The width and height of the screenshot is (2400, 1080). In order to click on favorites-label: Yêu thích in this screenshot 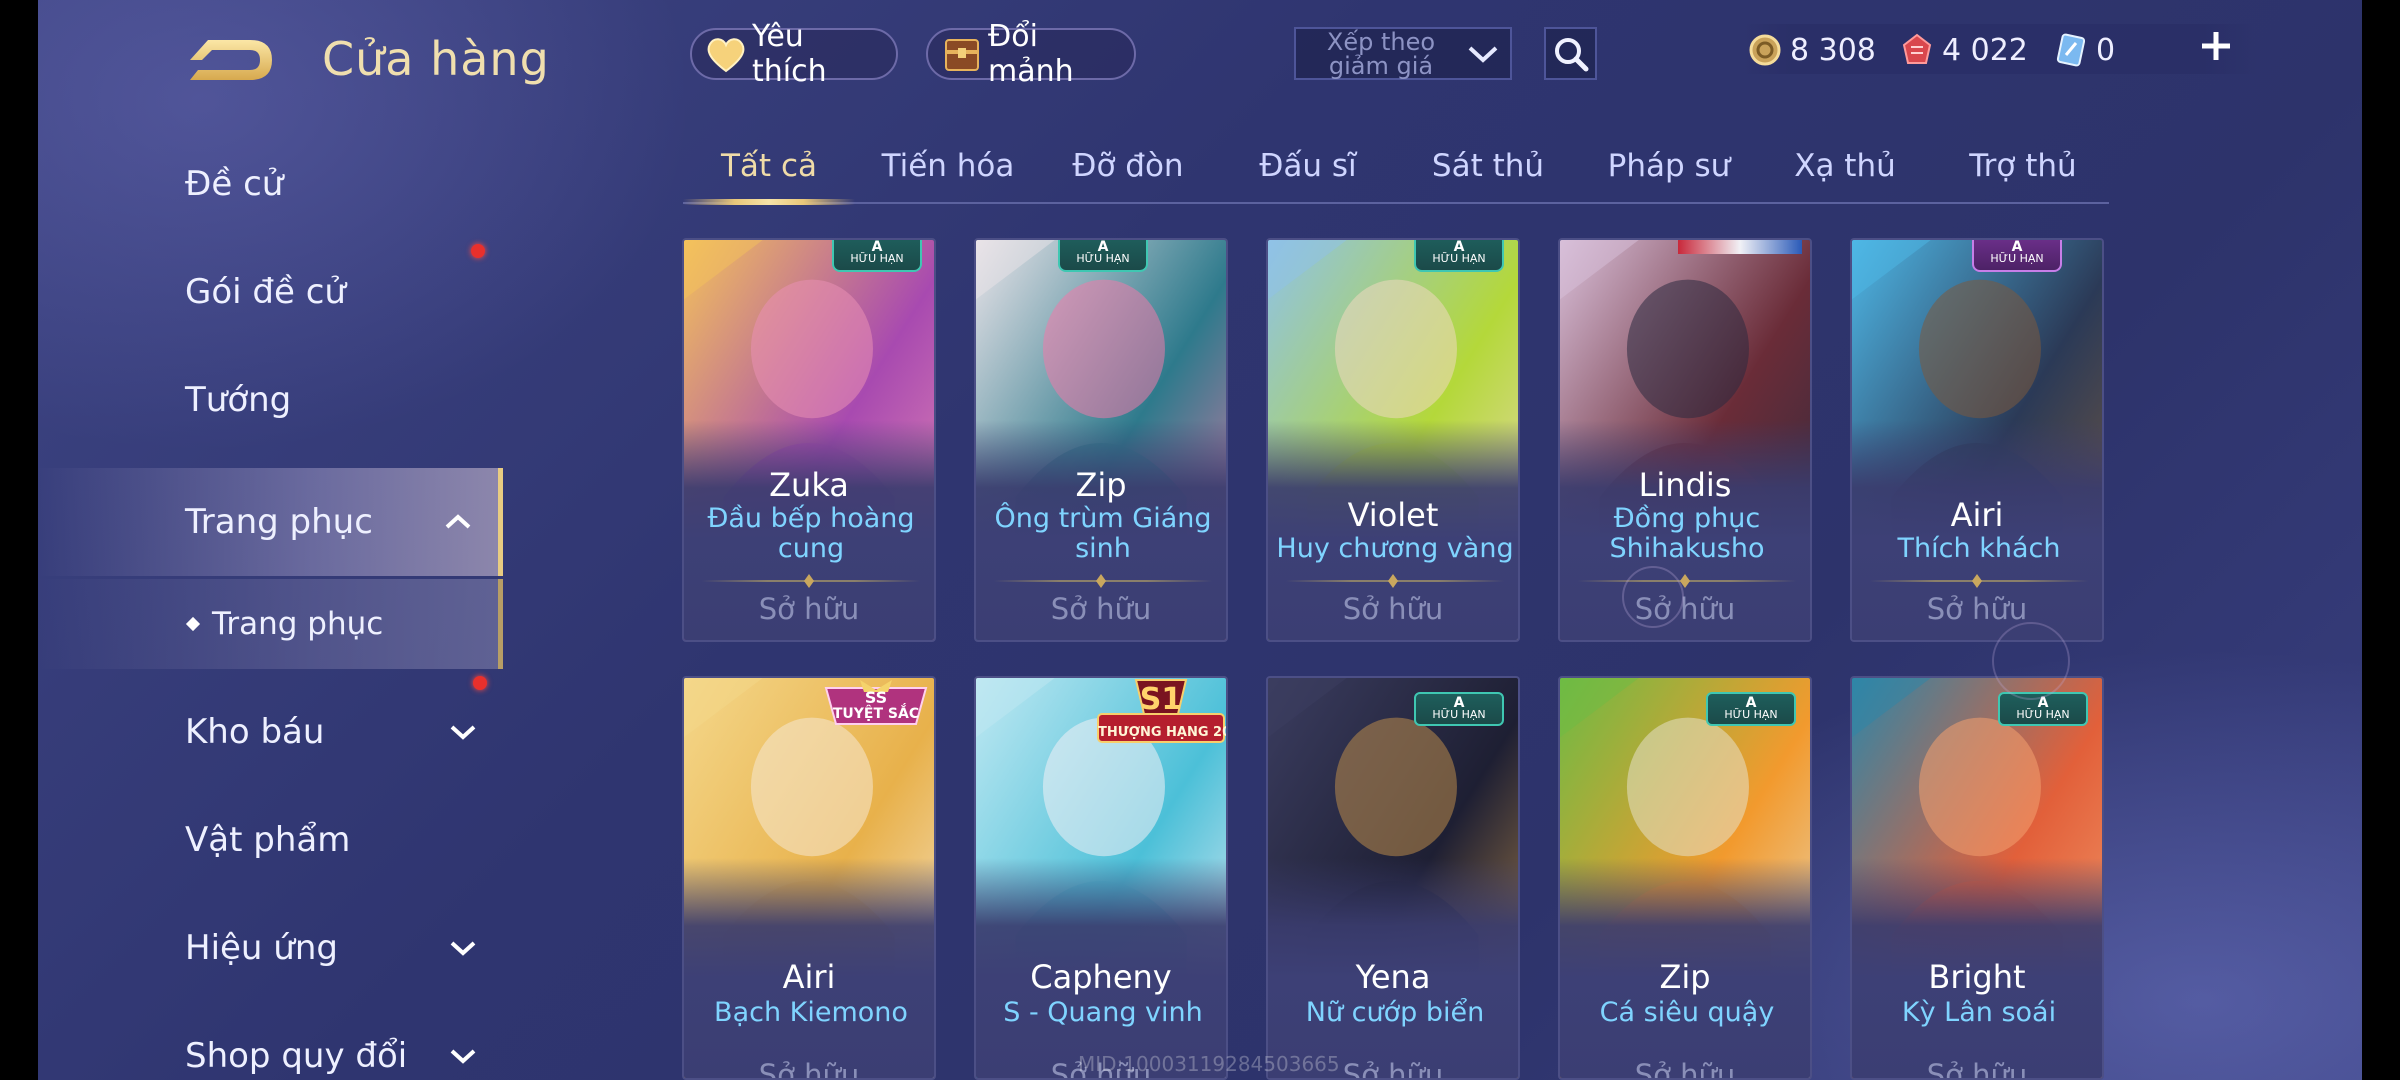, I will do `click(789, 54)`.